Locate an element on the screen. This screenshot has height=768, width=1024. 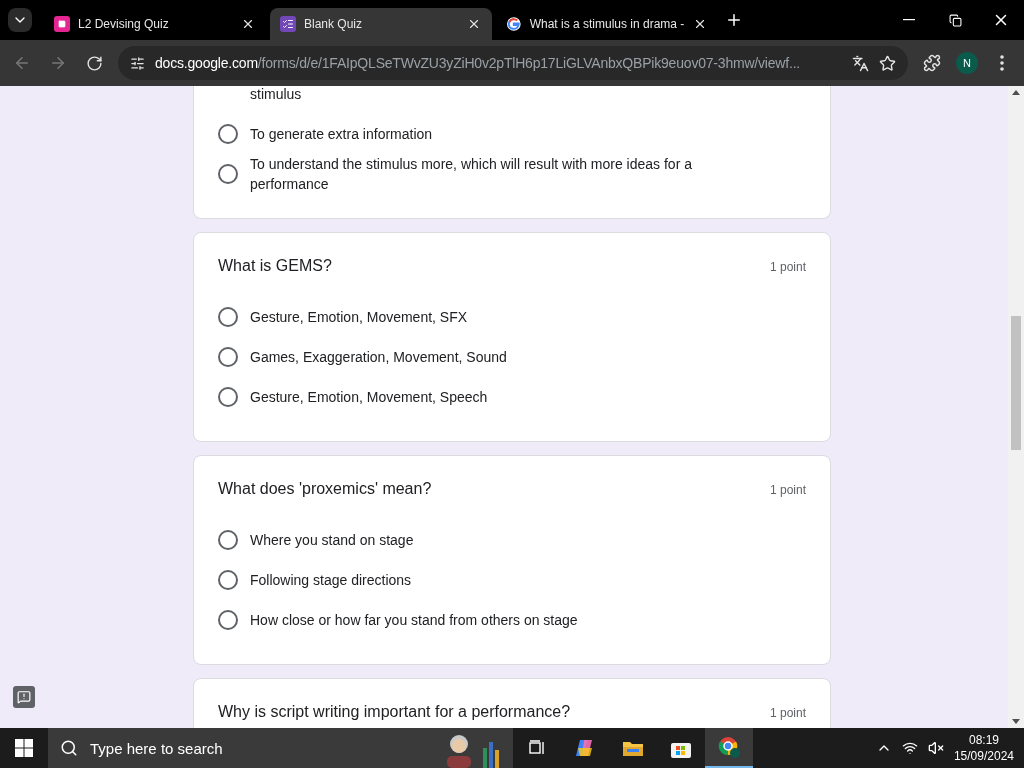
tab-search-button is located at coordinates (20, 20).